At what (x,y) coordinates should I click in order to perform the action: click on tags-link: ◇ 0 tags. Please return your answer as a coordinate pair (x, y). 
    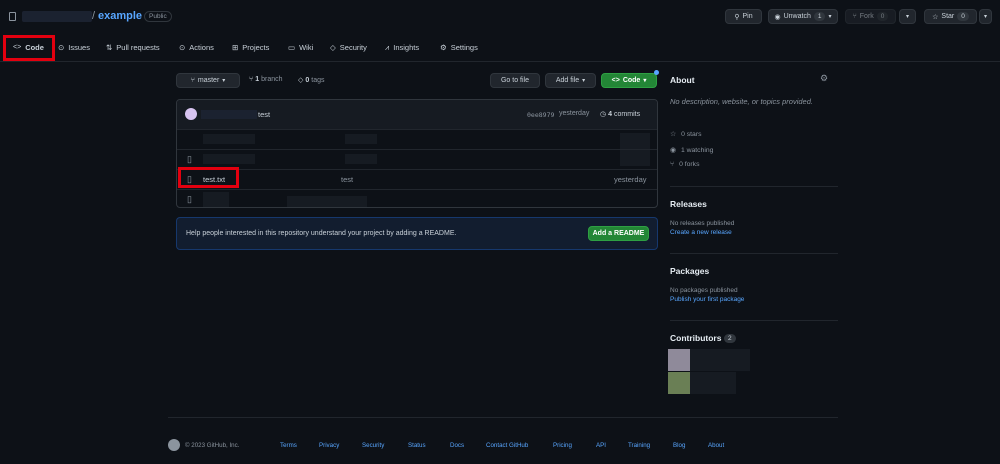
    Looking at the image, I should click on (311, 80).